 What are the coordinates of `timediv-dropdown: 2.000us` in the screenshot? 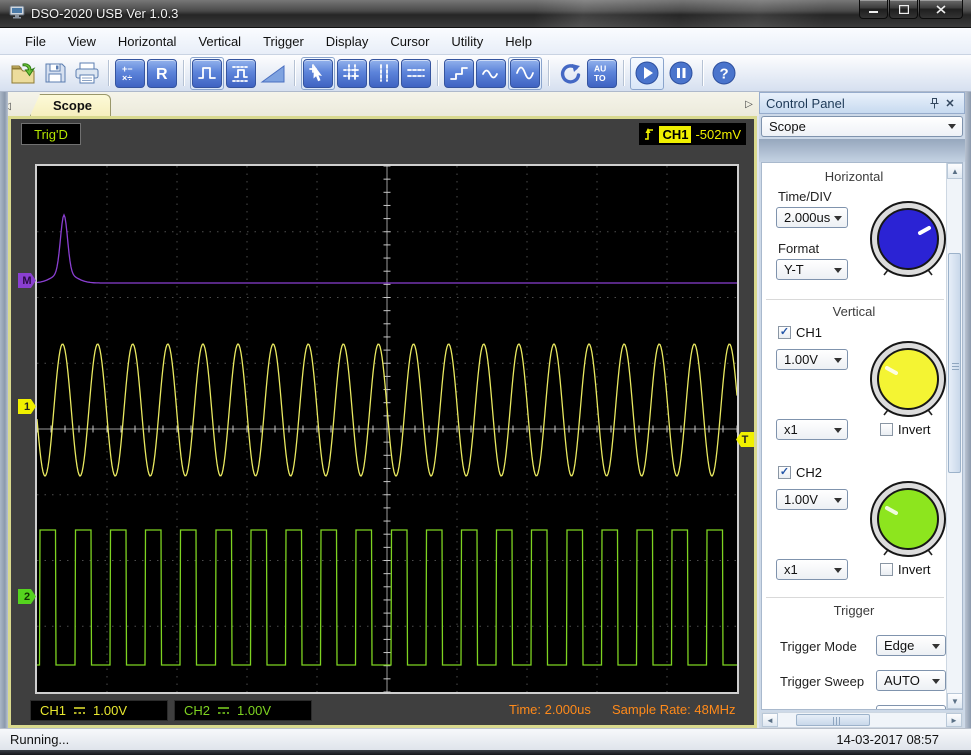 It's located at (812, 217).